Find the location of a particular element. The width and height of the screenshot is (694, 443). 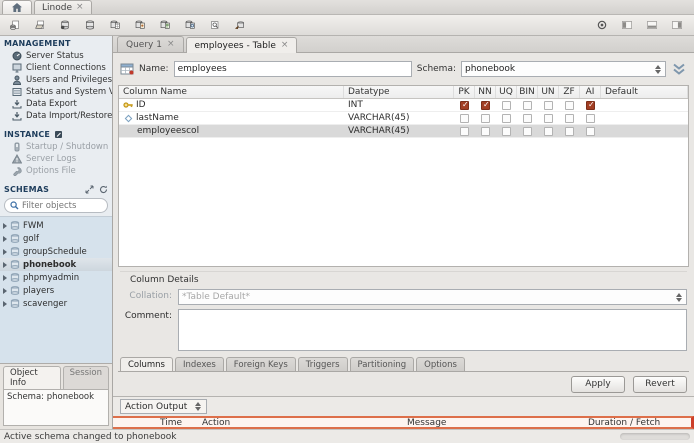

sidebar-item-system-variables: Status and System Variables is located at coordinates (56, 92).